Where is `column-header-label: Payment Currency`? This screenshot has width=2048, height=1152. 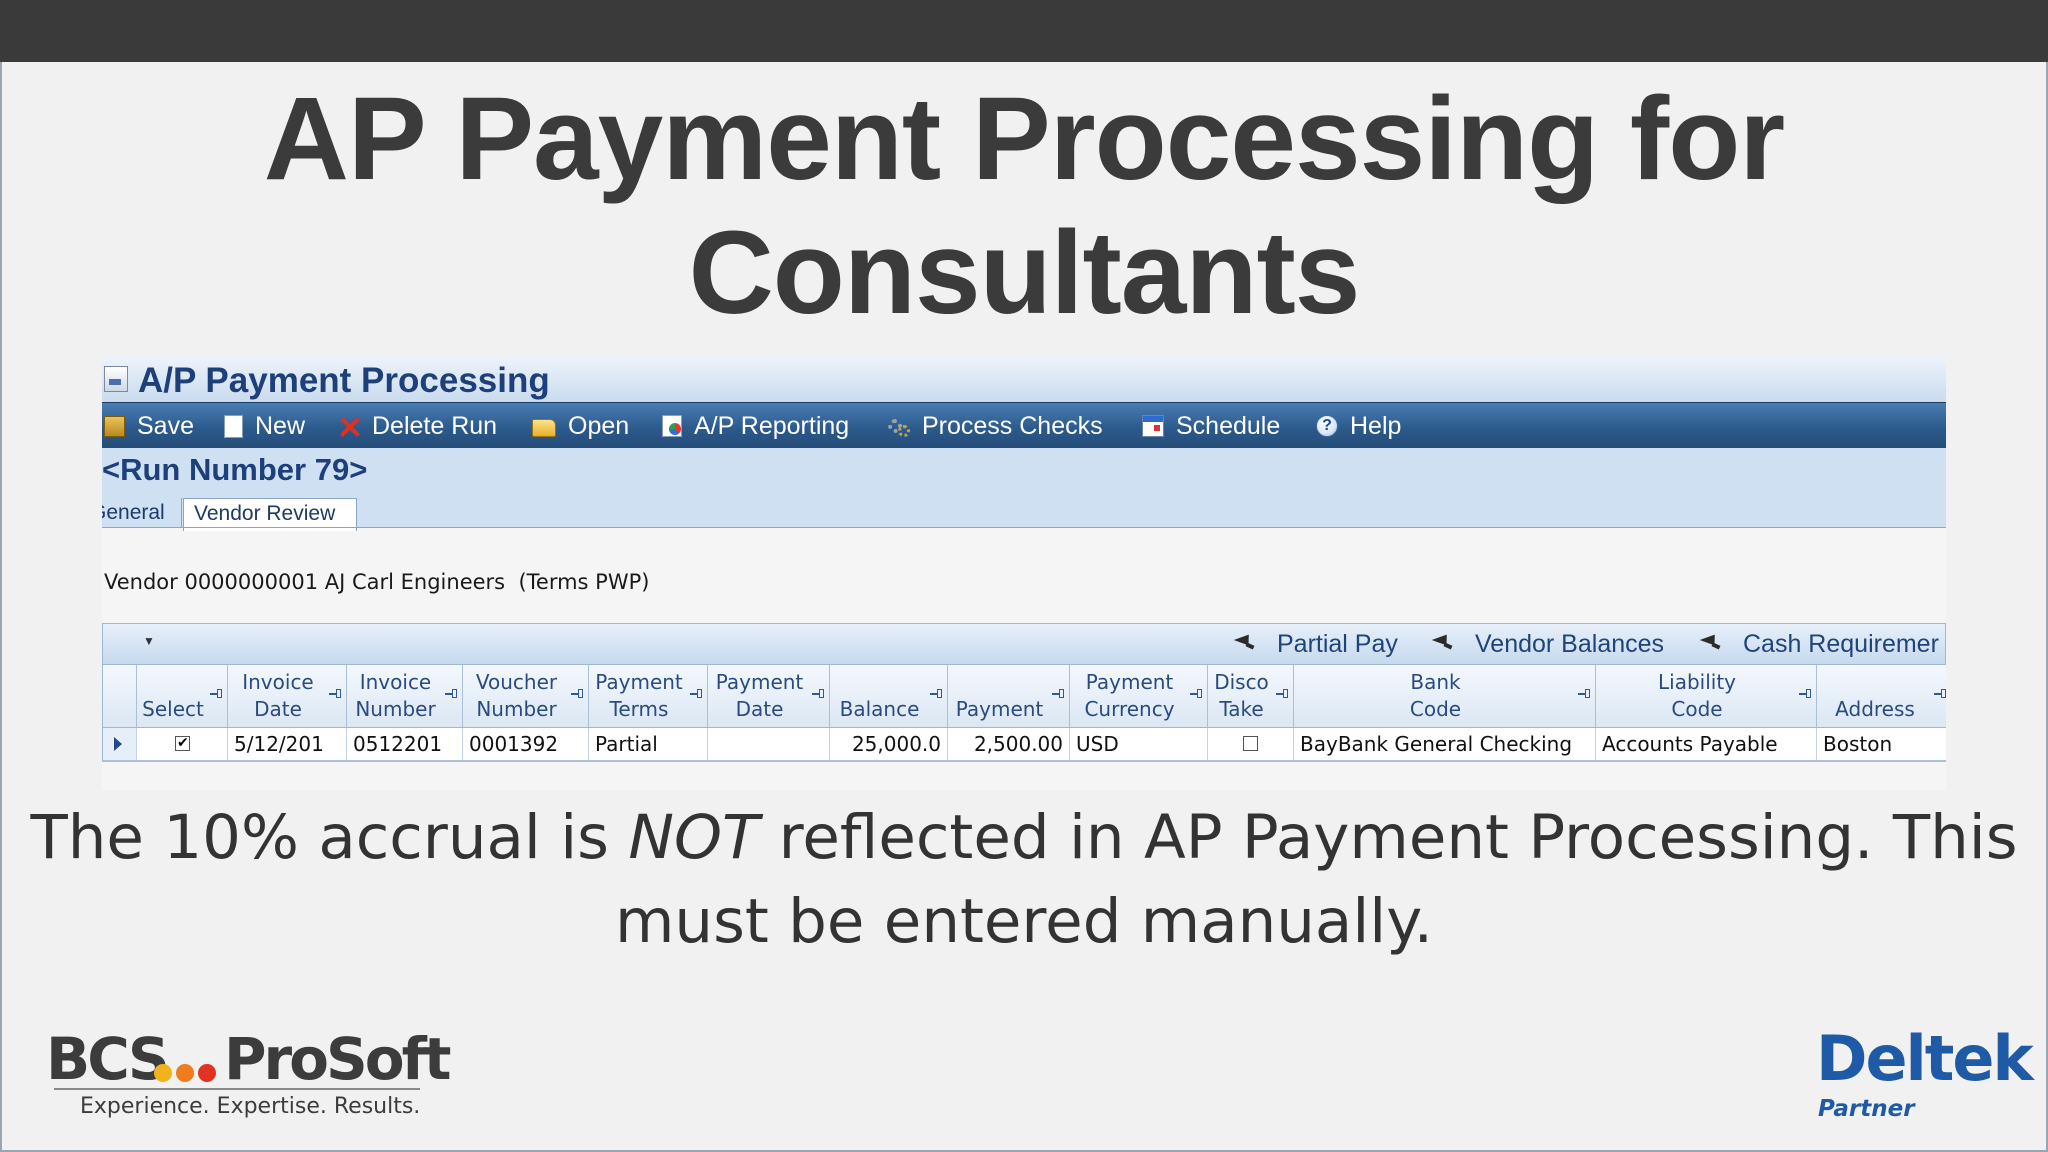
column-header-label: Payment Currency is located at coordinates (1129, 695).